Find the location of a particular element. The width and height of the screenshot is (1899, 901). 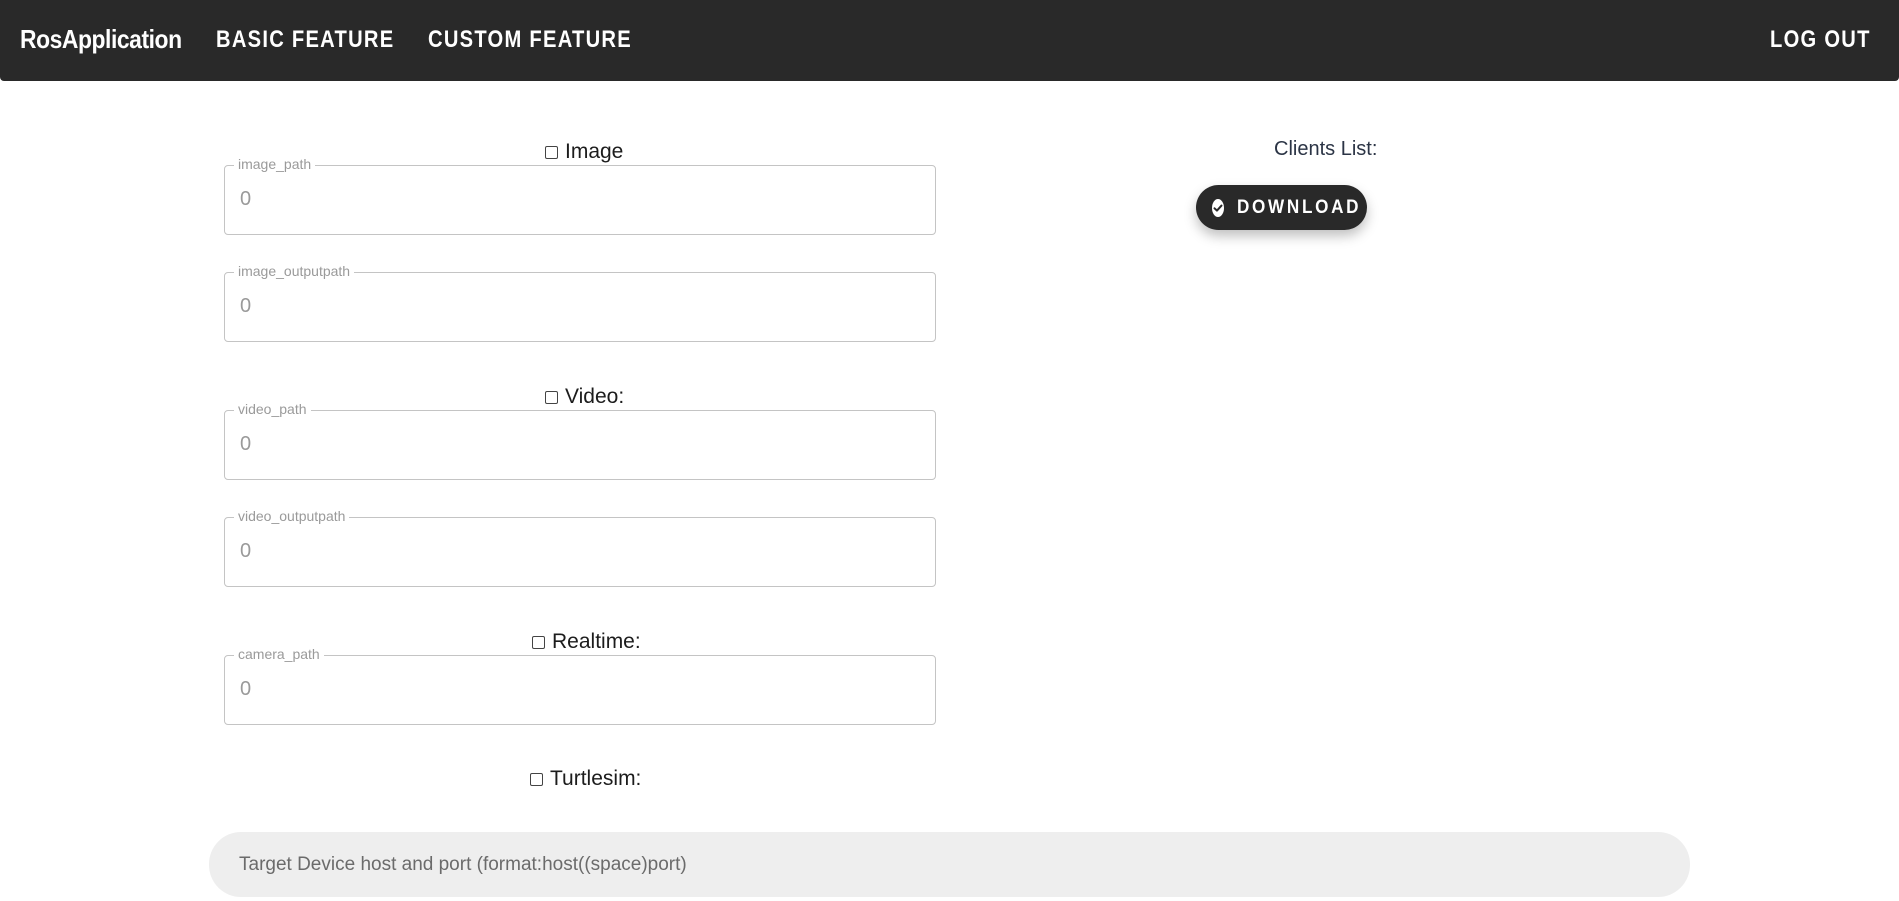

image-checkbox-group: Image is located at coordinates (584, 152).